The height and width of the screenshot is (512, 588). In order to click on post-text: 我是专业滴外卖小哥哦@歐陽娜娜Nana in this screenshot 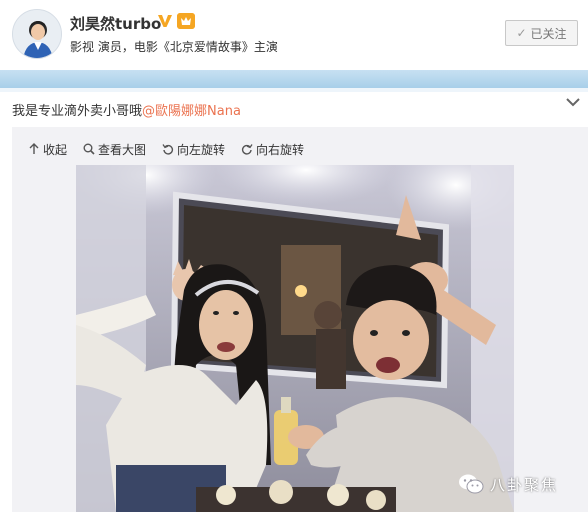, I will do `click(126, 109)`.